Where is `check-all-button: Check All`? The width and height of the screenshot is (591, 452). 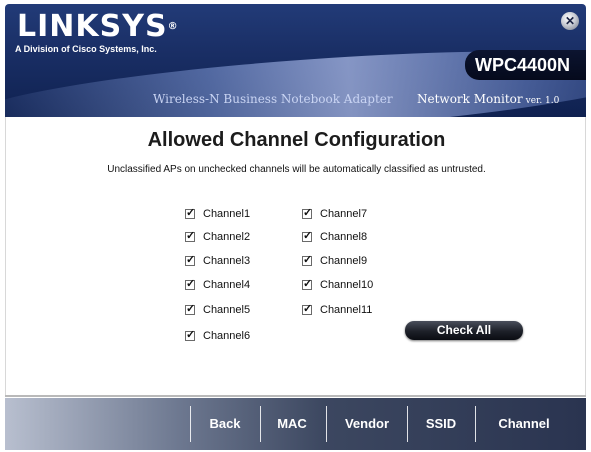
check-all-button: Check All is located at coordinates (464, 330).